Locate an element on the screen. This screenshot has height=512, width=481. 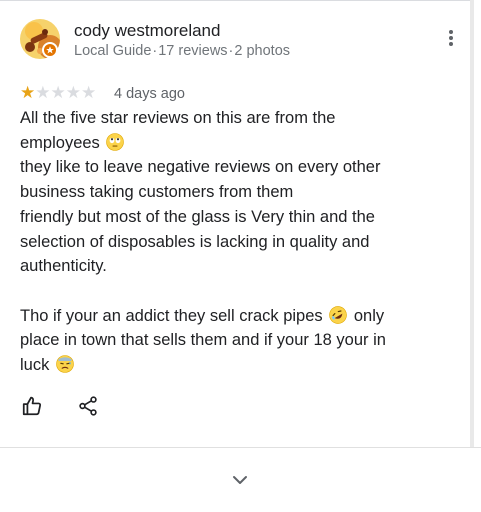
review-line: authenticity. is located at coordinates (63, 266).